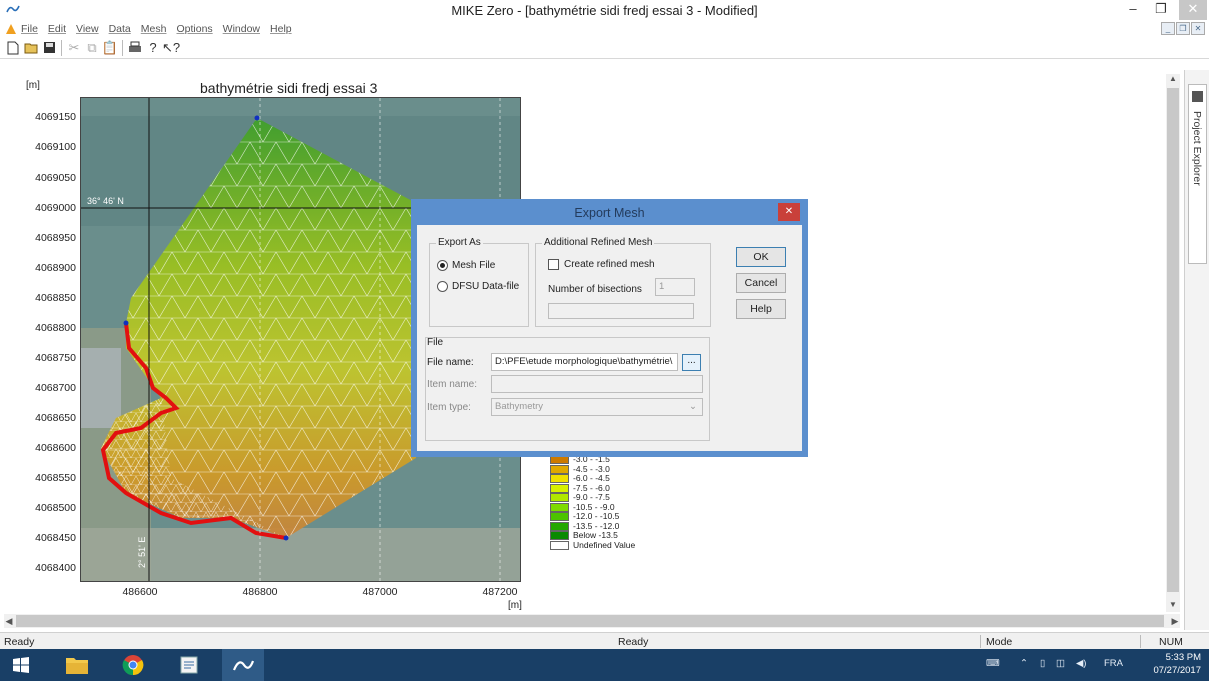  I want to click on menu-mesh: Mesh, so click(154, 29).